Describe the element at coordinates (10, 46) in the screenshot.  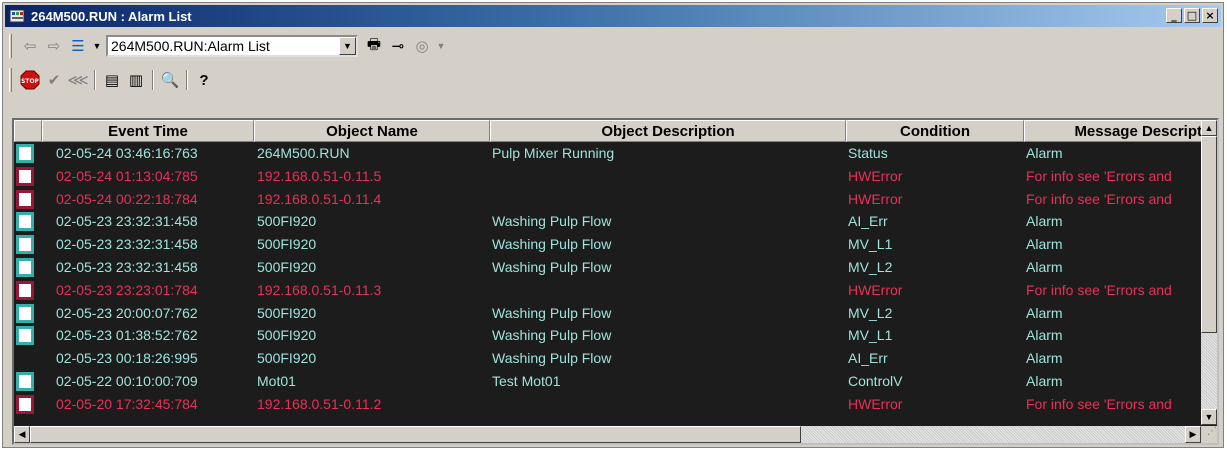
I see `toolbar-grip` at that location.